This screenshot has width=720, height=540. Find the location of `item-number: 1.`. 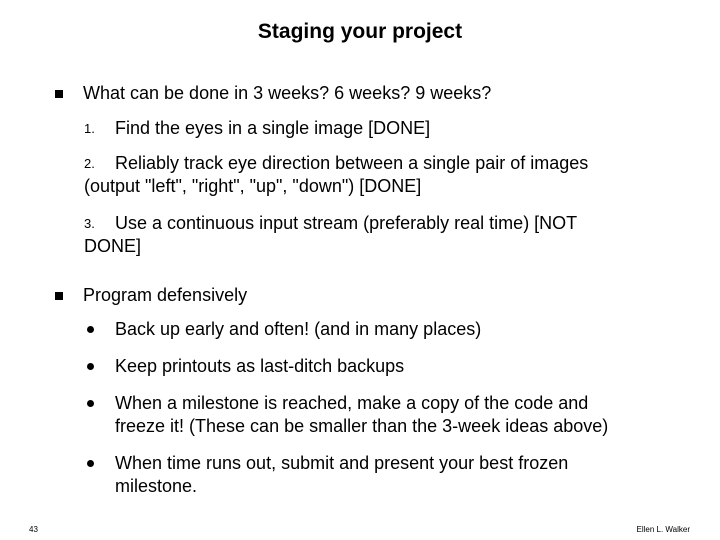

item-number: 1. is located at coordinates (89, 128).